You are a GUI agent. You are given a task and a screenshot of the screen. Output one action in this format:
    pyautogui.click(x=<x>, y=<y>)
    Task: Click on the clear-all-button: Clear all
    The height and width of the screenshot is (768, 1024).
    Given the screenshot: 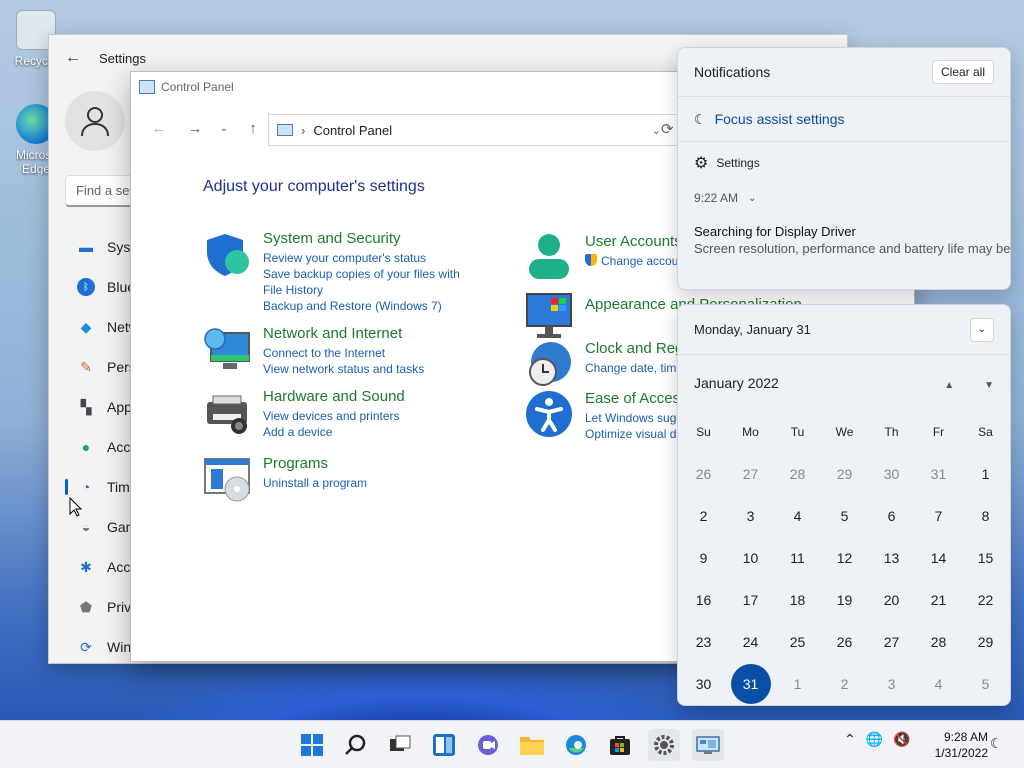 What is the action you would take?
    pyautogui.click(x=962, y=72)
    